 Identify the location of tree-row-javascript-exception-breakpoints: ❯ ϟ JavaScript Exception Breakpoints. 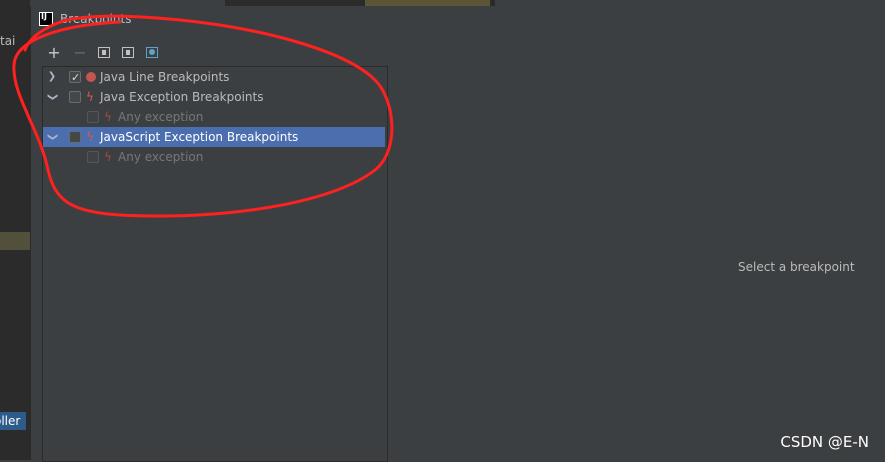
(214, 137).